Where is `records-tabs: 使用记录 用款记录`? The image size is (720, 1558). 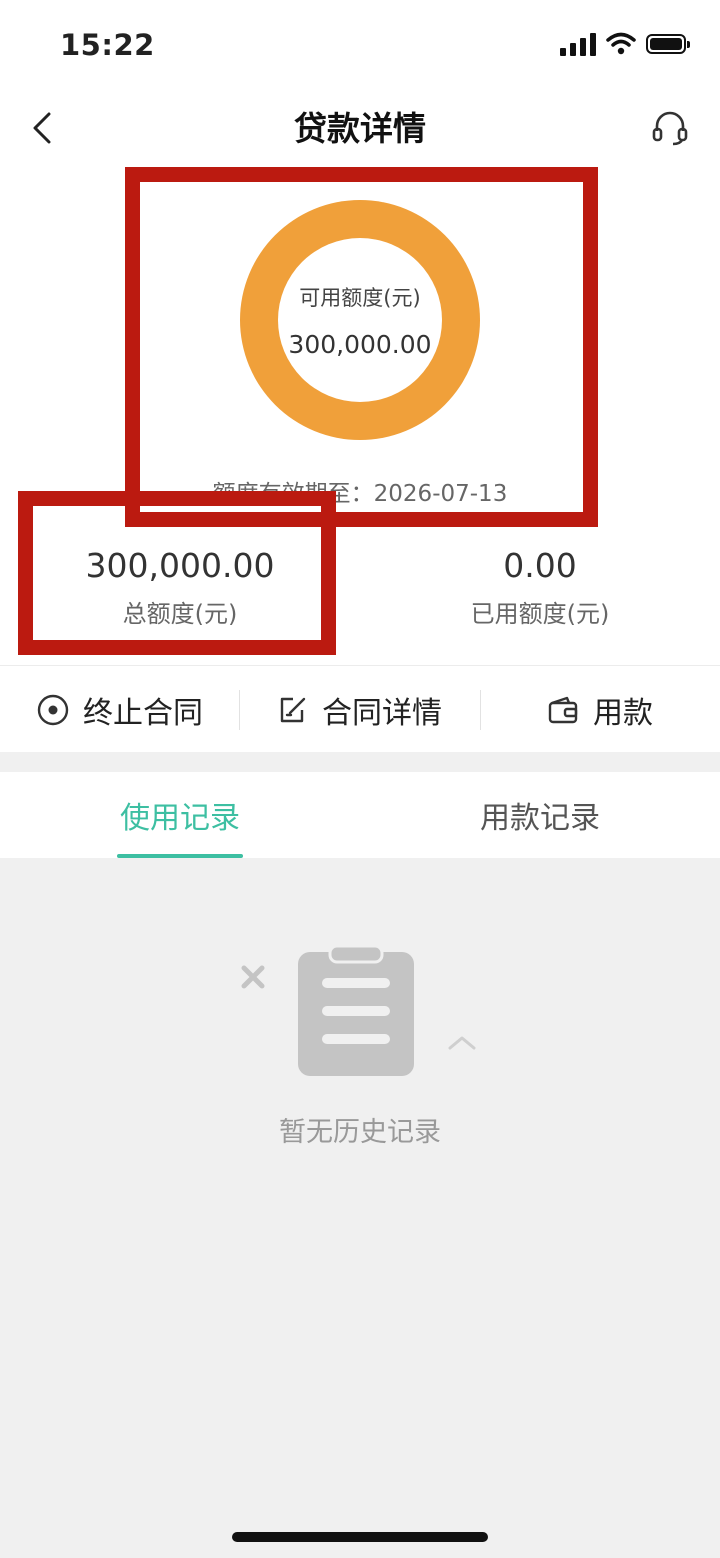
records-tabs: 使用记录 用款记录 is located at coordinates (360, 815).